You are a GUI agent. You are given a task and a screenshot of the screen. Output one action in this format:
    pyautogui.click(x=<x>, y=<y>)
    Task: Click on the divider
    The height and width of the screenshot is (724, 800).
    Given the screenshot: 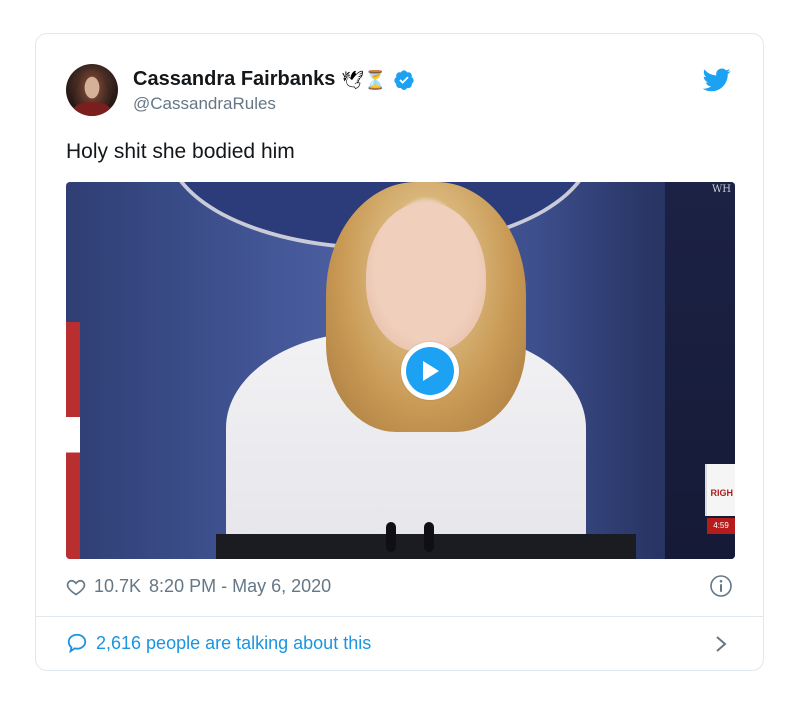 What is the action you would take?
    pyautogui.click(x=399, y=616)
    